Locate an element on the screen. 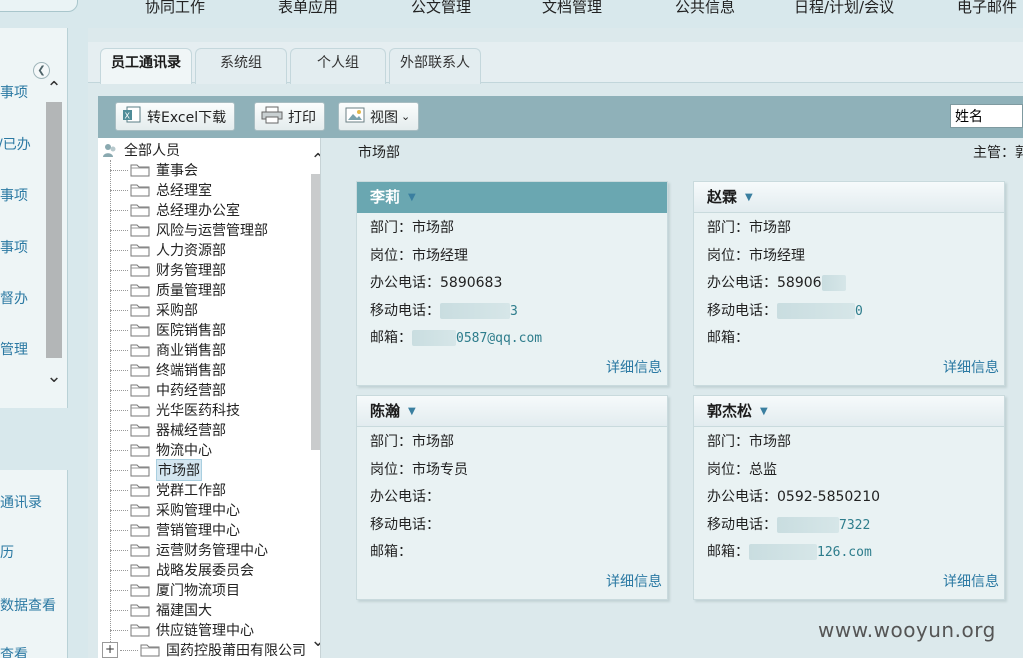  left-menu-item: 督办 is located at coordinates (14, 298).